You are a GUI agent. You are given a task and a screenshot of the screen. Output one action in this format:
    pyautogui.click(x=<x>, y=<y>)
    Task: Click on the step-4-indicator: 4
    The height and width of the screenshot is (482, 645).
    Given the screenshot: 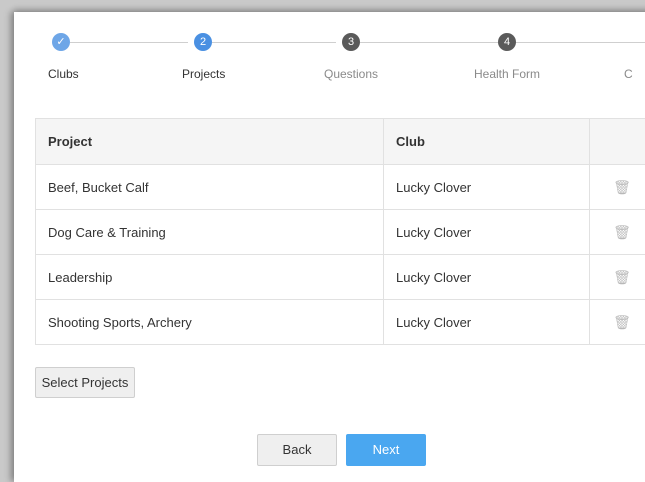 What is the action you would take?
    pyautogui.click(x=507, y=42)
    